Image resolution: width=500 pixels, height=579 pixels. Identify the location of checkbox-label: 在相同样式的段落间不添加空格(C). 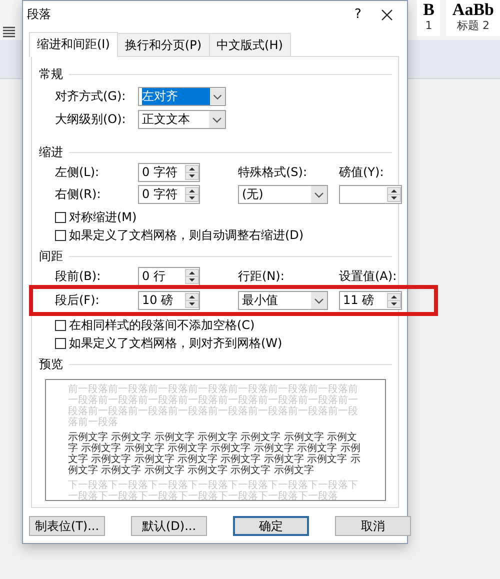
(162, 325).